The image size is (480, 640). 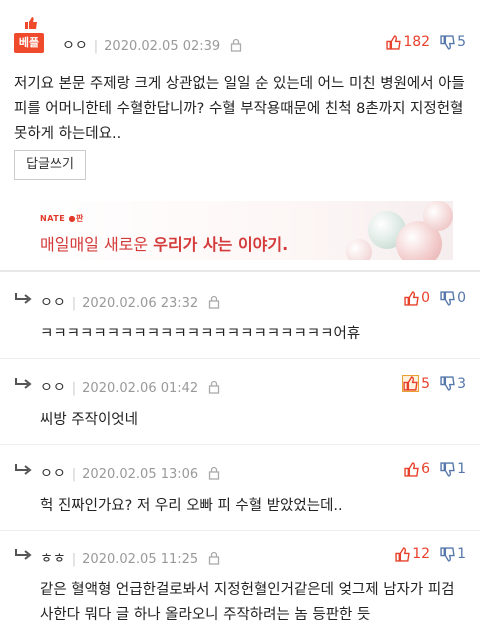 I want to click on reply-votes: 0 0, so click(x=435, y=298).